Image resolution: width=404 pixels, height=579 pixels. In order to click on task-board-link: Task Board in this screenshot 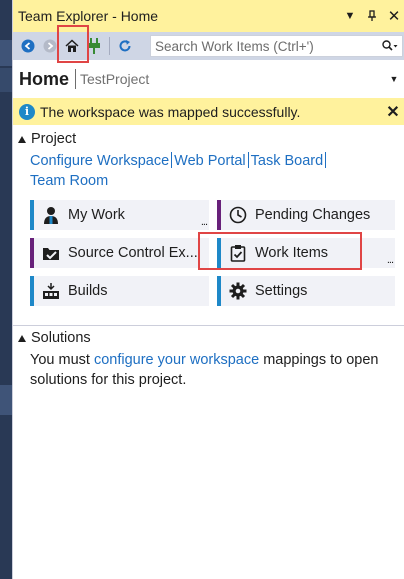, I will do `click(287, 161)`.